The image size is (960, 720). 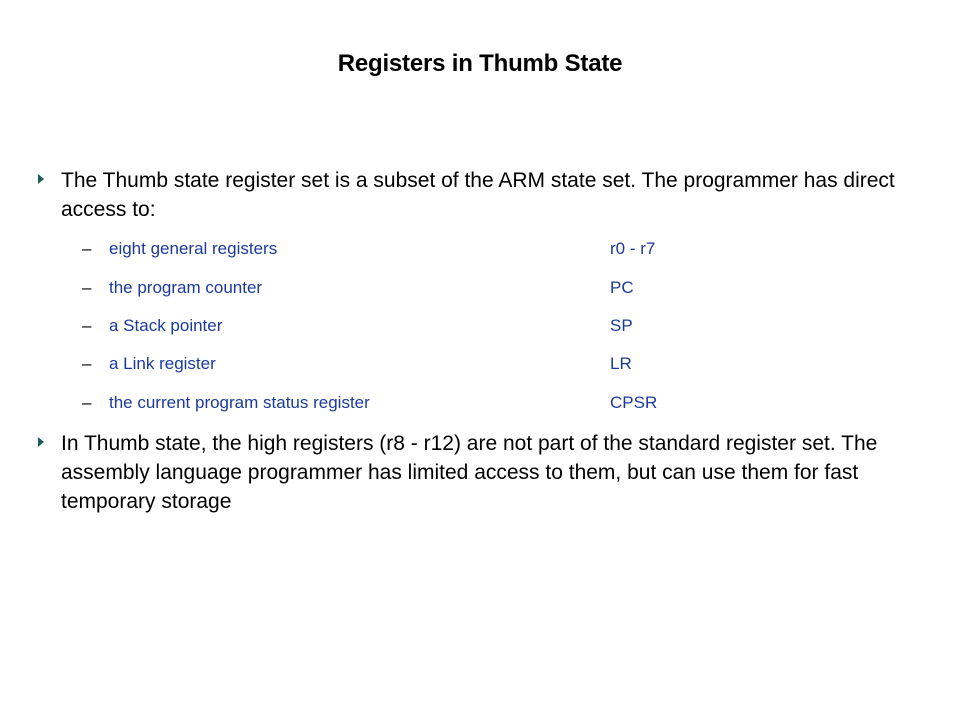 I want to click on sub-item-description: a Stack pointer, so click(x=166, y=325).